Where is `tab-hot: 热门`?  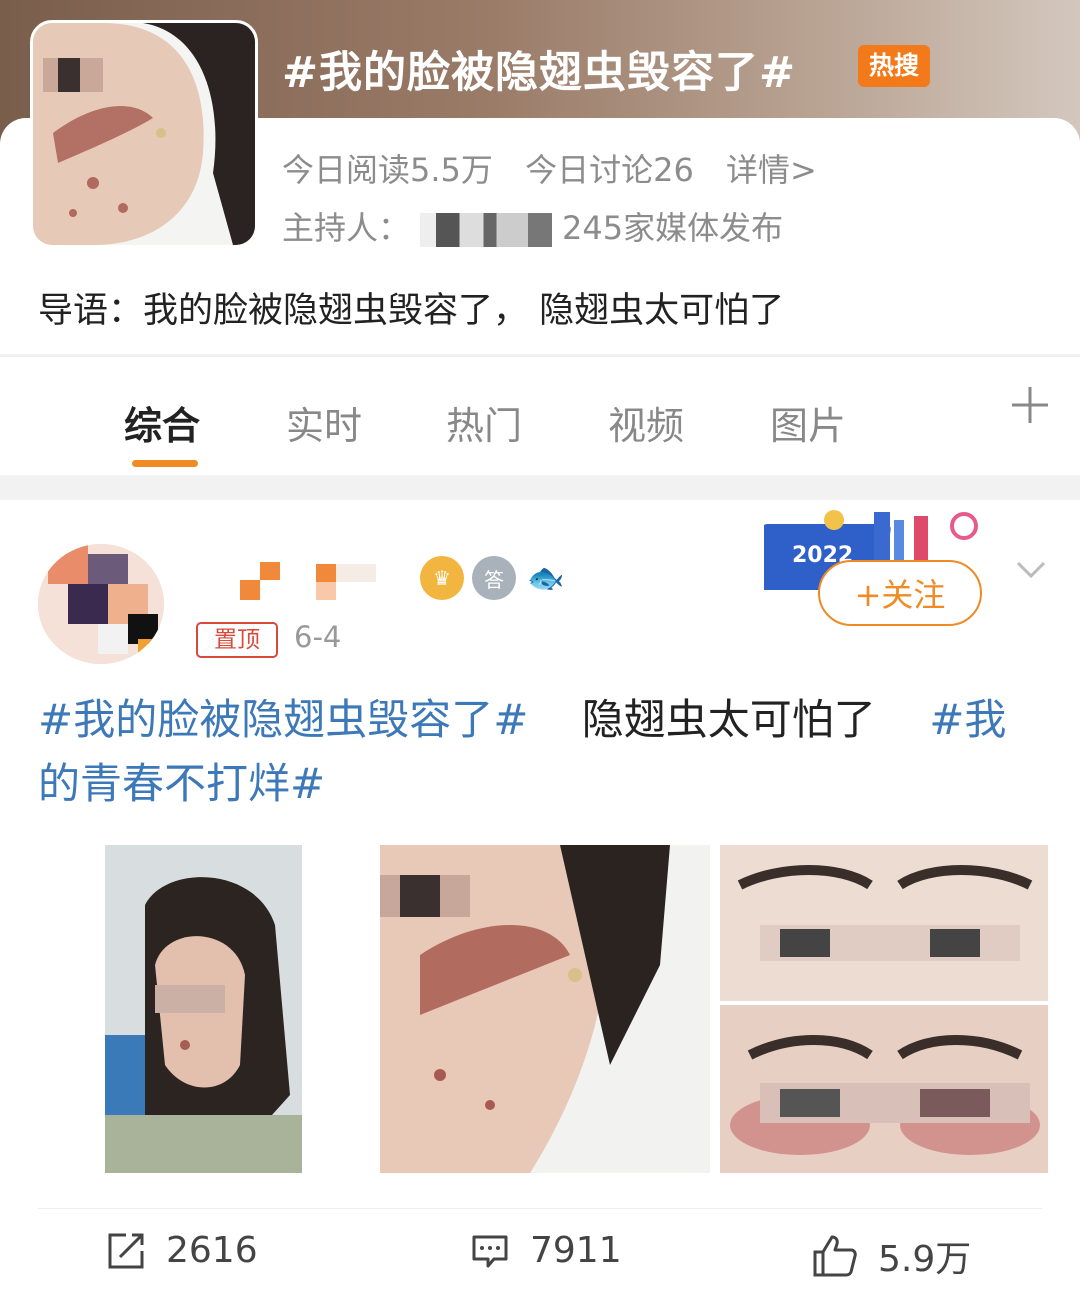
tab-hot: 热门 is located at coordinates (484, 422).